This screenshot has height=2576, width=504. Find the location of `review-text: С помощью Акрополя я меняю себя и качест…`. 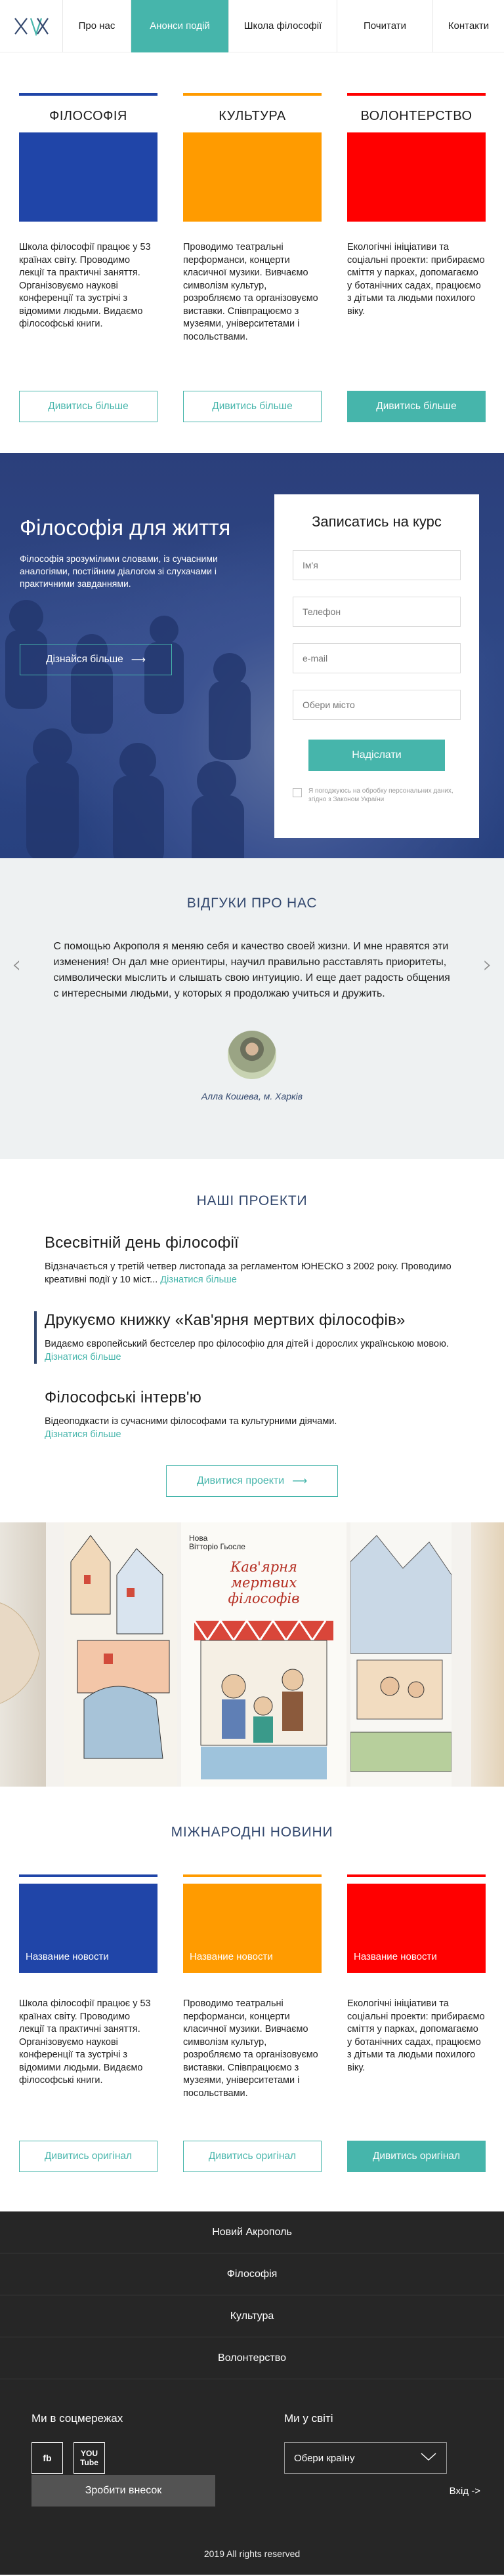

review-text: С помощью Акрополя я меняю себя и качест… is located at coordinates (251, 970).